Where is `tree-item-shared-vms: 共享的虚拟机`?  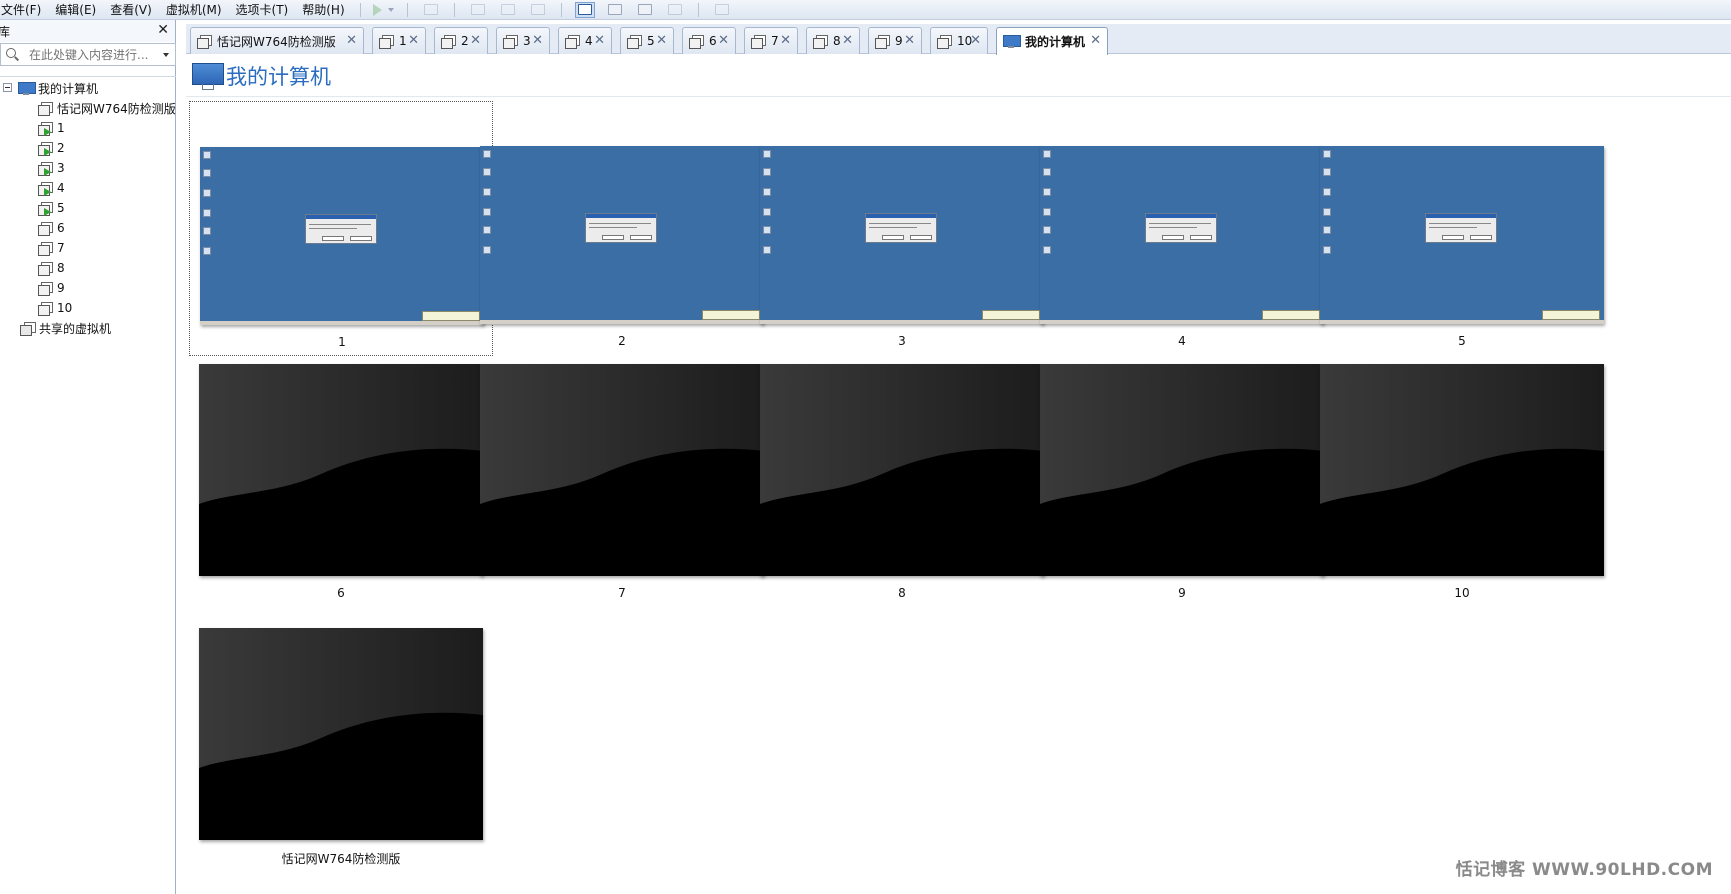
tree-item-shared-vms: 共享的虚拟机 is located at coordinates (88, 328).